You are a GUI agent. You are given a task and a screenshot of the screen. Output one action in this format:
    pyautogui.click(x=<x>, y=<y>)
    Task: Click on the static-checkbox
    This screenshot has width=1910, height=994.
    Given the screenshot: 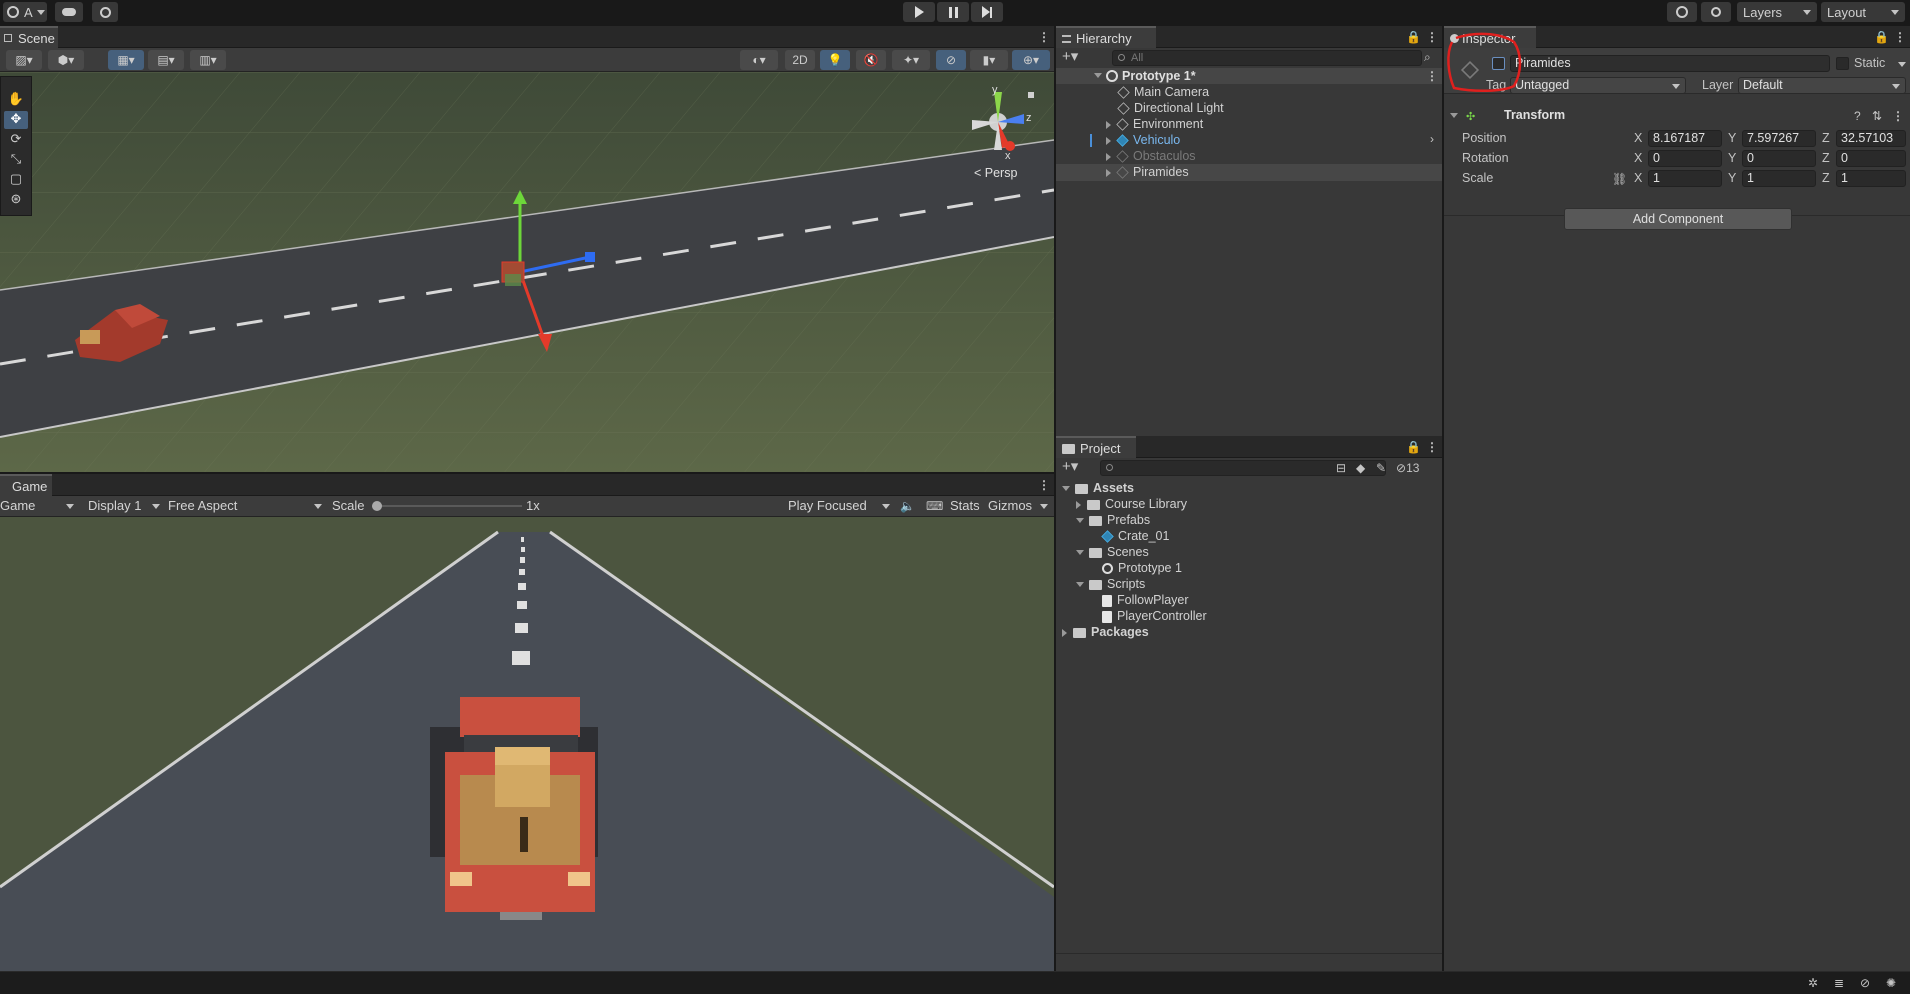 What is the action you would take?
    pyautogui.click(x=1842, y=63)
    